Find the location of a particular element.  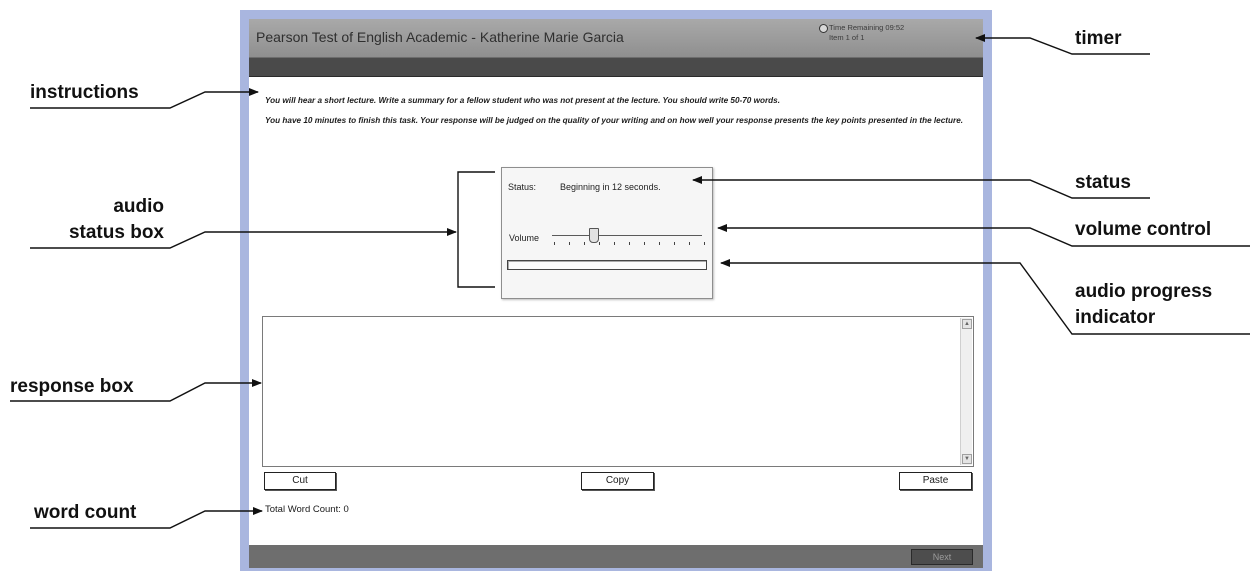

annotation-audio-progress-1: audio progress is located at coordinates (1144, 291).